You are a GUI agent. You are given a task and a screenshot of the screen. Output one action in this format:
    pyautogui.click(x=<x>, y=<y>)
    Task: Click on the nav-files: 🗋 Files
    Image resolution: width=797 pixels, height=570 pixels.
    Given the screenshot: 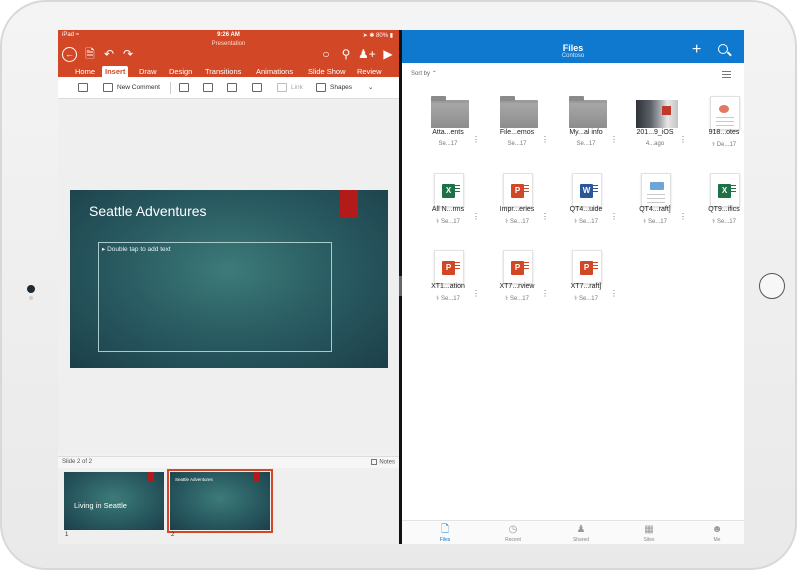 What is the action you would take?
    pyautogui.click(x=445, y=533)
    